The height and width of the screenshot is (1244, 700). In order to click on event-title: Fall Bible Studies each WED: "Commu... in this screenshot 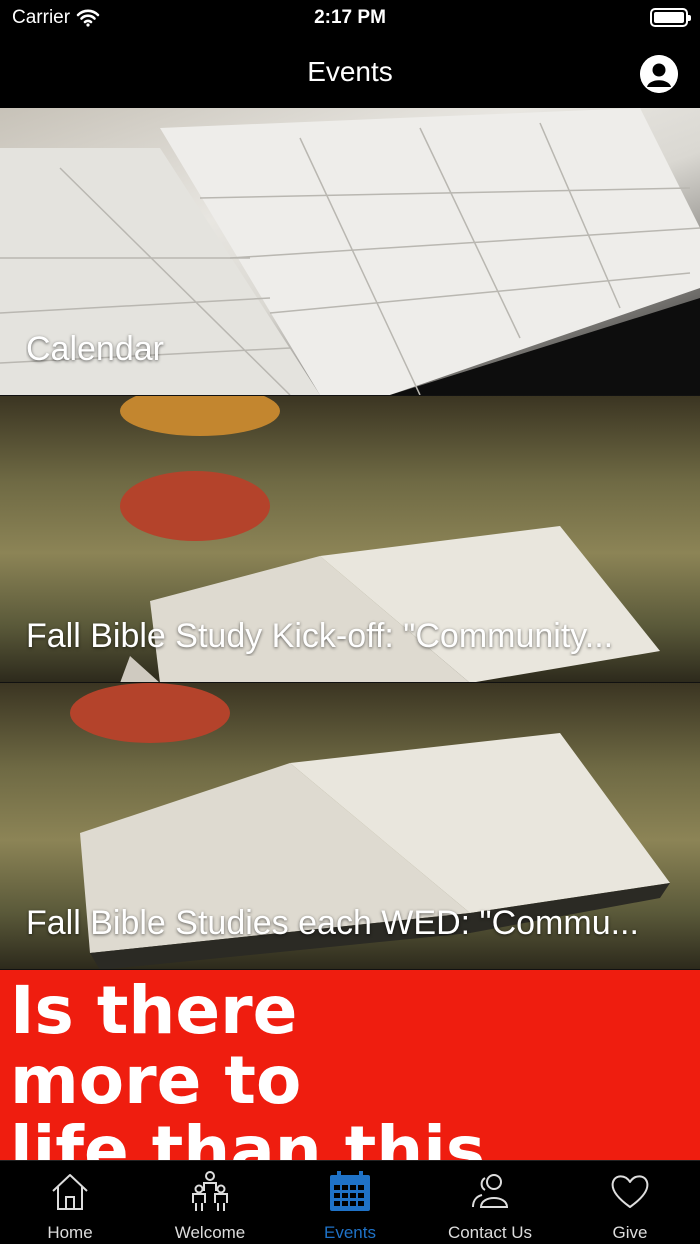, I will do `click(332, 923)`.